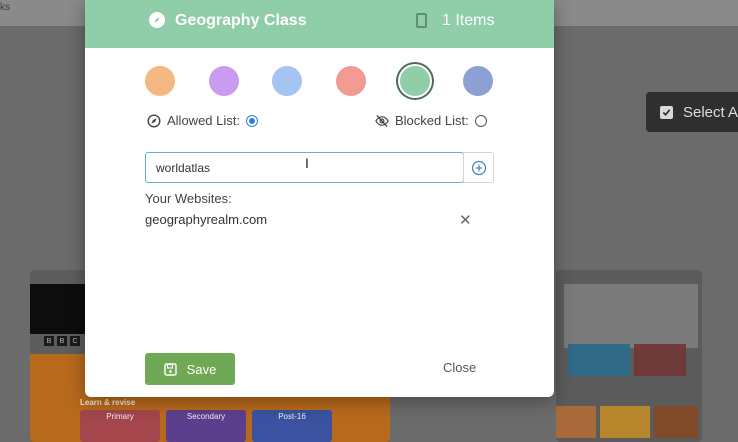 This screenshot has height=442, width=738. Describe the element at coordinates (710, 112) in the screenshot. I see `select-all-label: Select A` at that location.